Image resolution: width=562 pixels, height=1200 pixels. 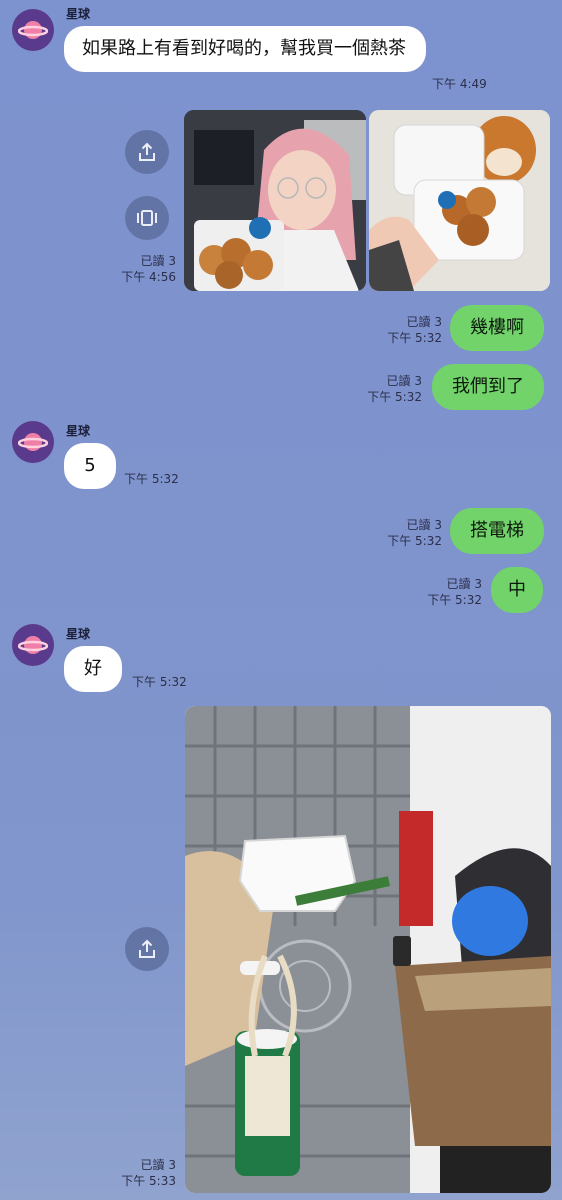 I want to click on message-time: 下午 4:49, so click(x=459, y=84).